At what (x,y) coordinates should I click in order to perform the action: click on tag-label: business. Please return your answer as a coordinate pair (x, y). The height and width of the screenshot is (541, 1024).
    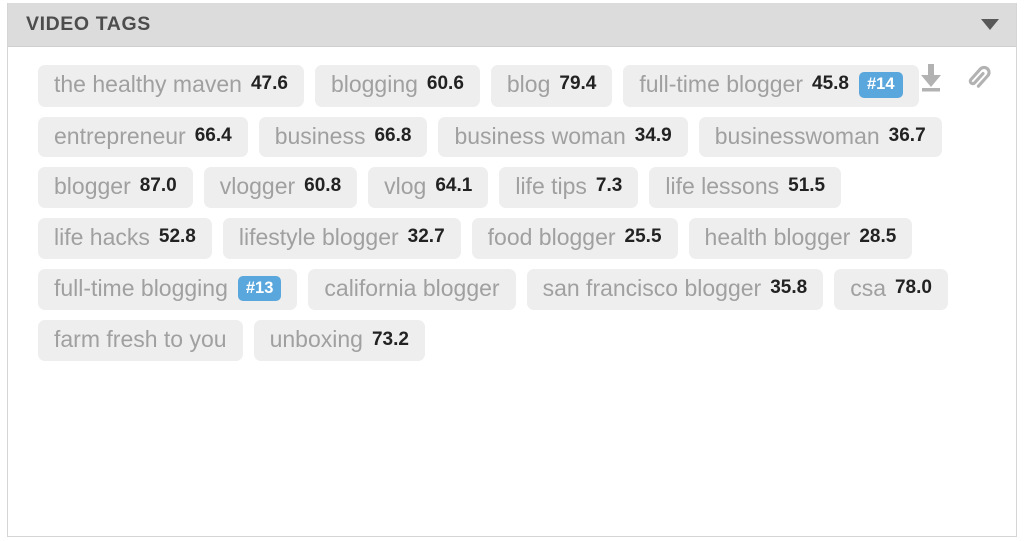
    Looking at the image, I should click on (320, 135).